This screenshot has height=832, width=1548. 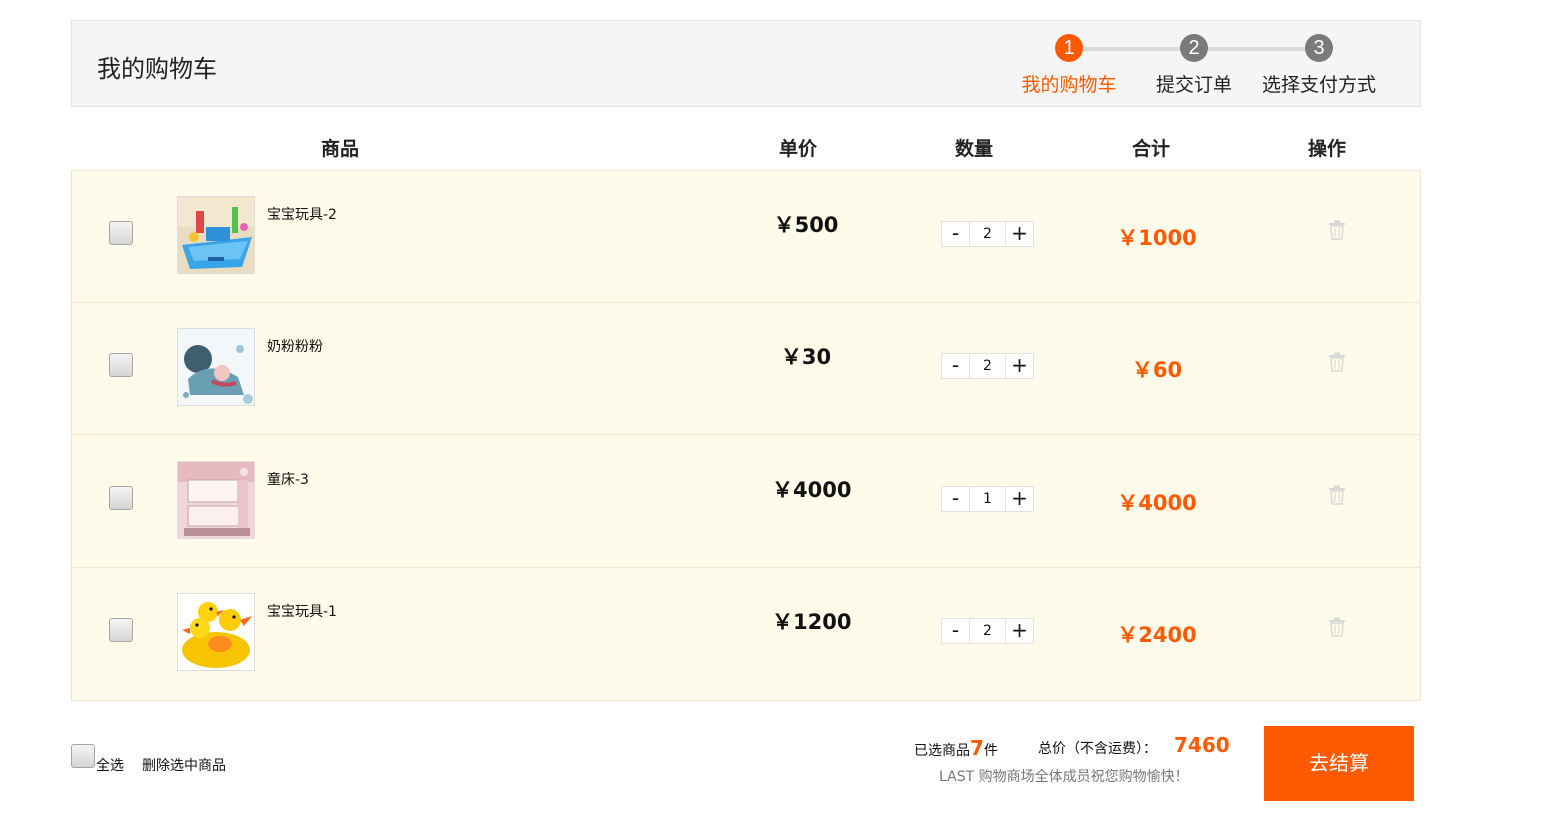 What do you see at coordinates (746, 369) in the screenshot?
I see `table-row: 奶粉粉粉 ￥30 - 2 + ￥60` at bounding box center [746, 369].